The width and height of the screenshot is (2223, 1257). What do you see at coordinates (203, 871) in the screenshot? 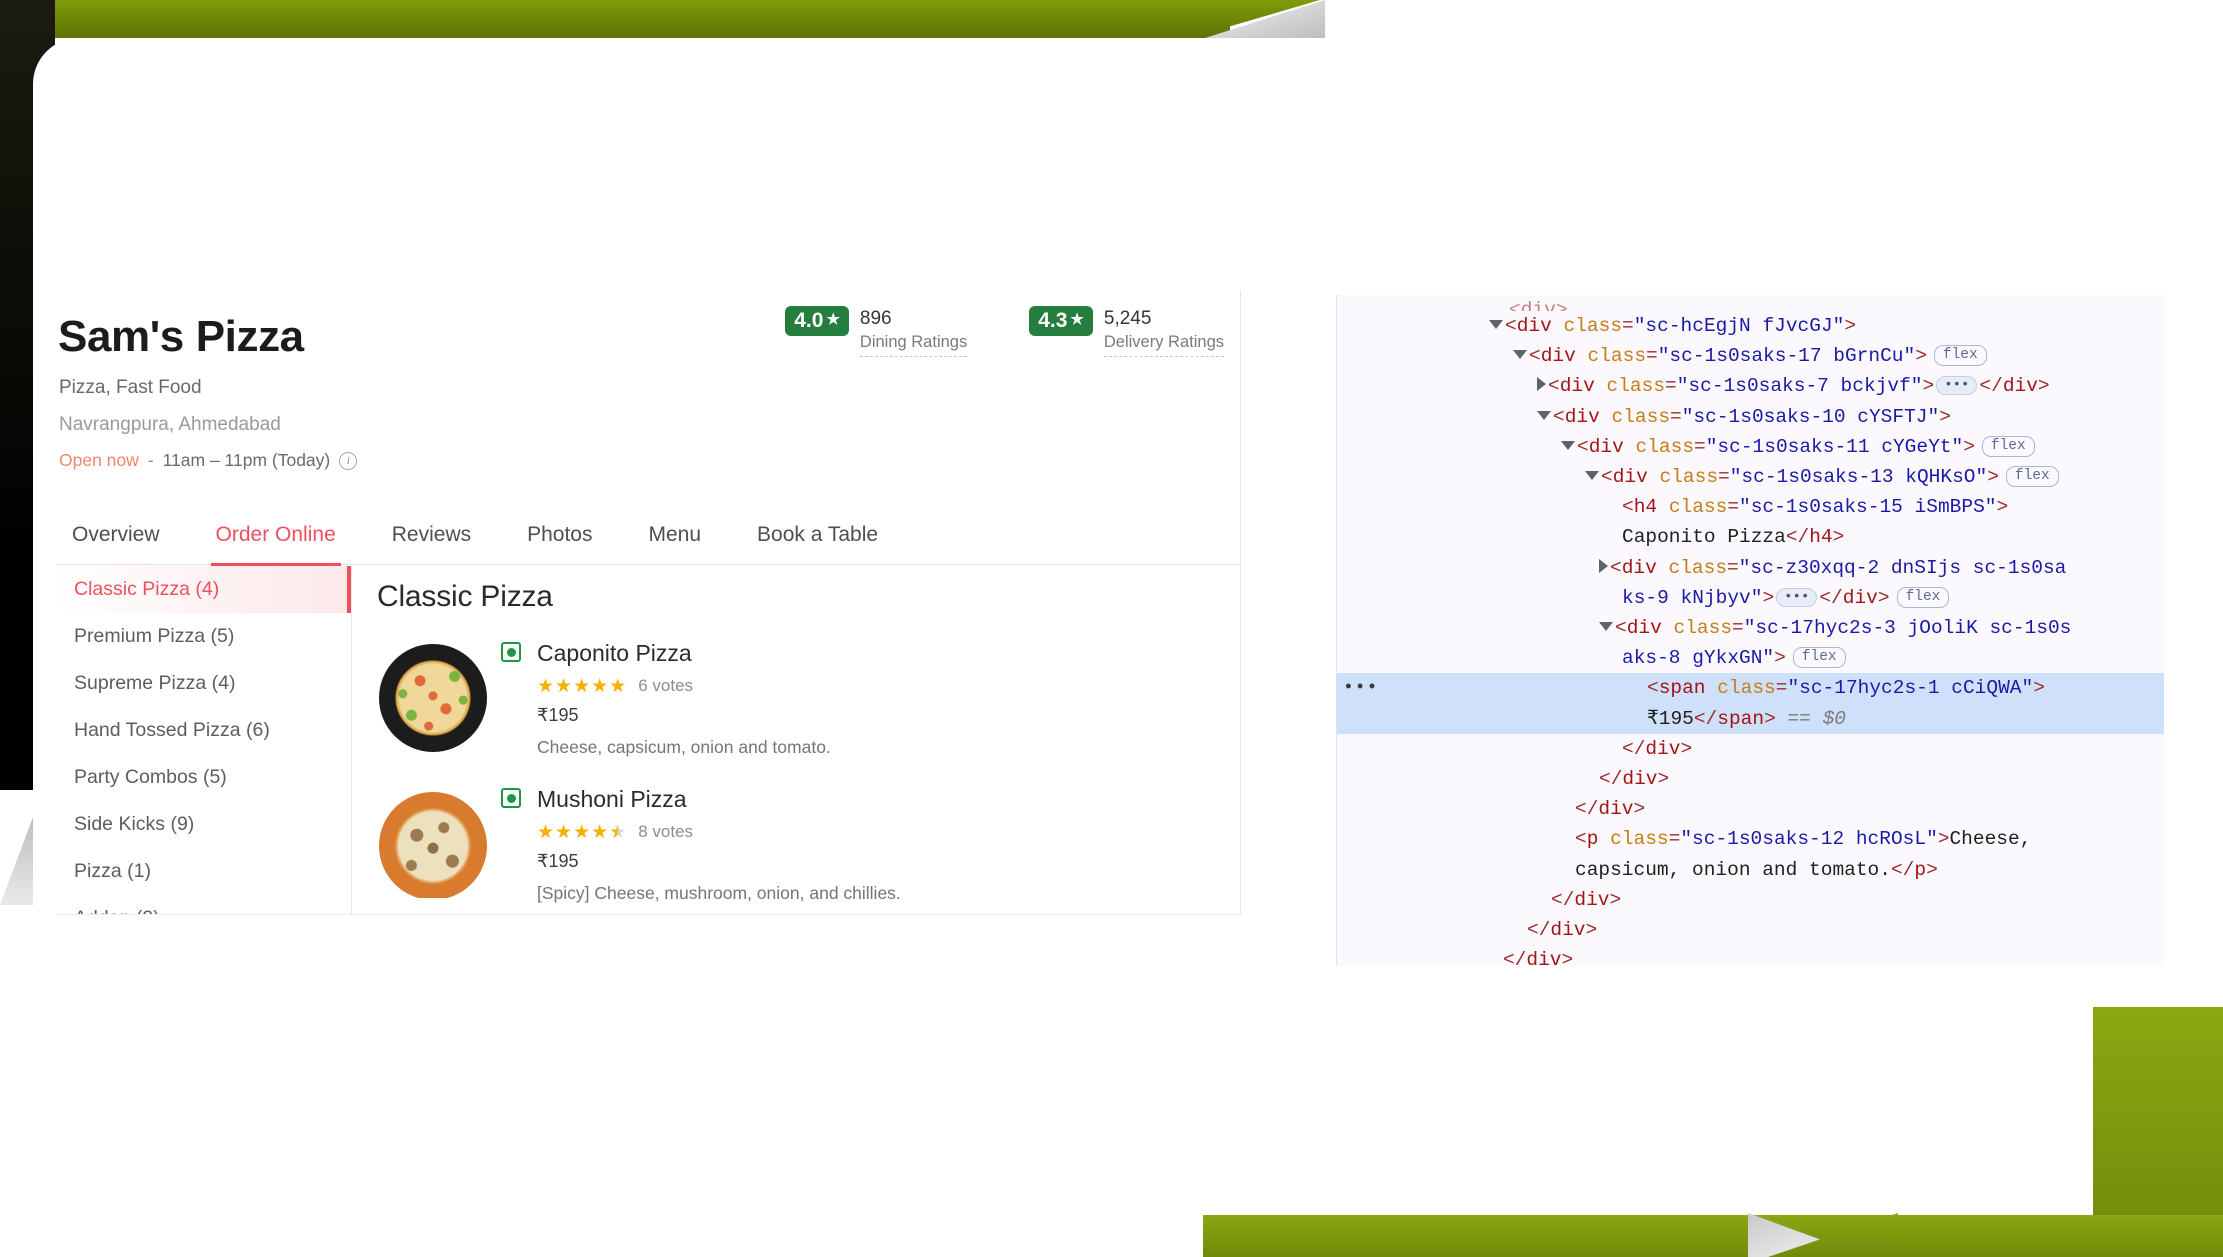
I see `sidebar-item-pizza: Pizza (1)` at bounding box center [203, 871].